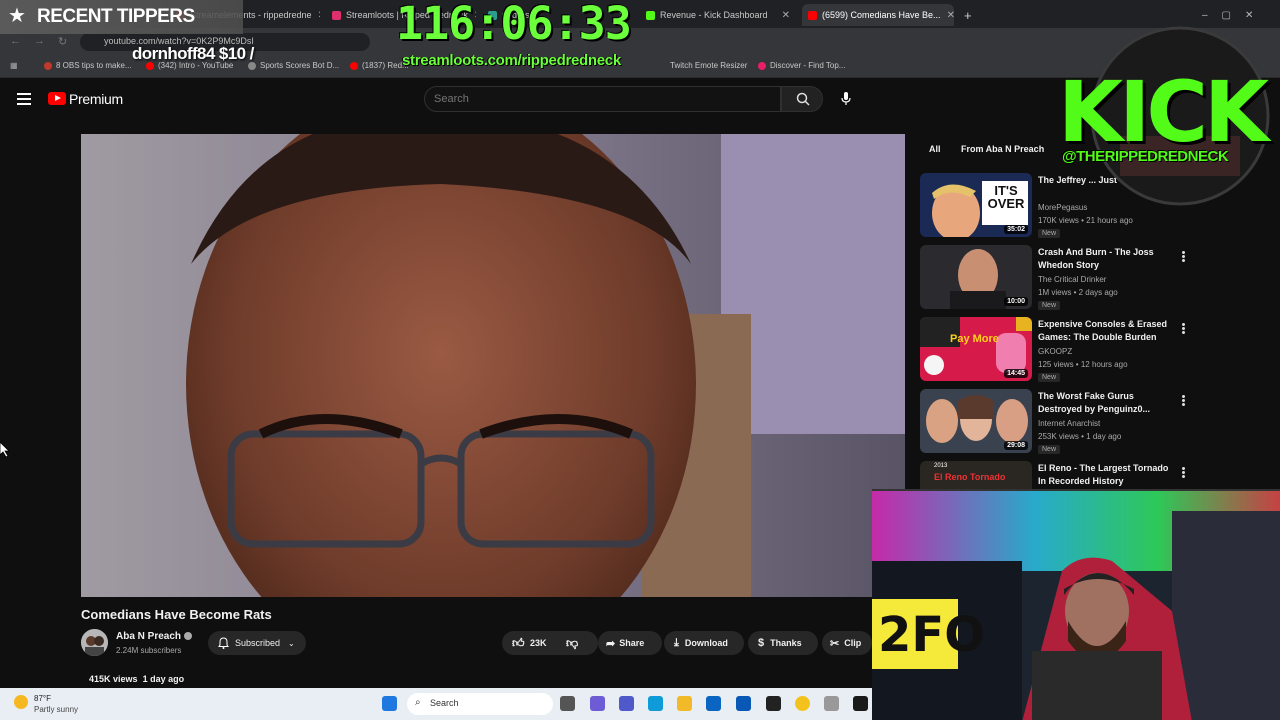  I want to click on recommendation-thumbnail: 10:00, so click(976, 277).